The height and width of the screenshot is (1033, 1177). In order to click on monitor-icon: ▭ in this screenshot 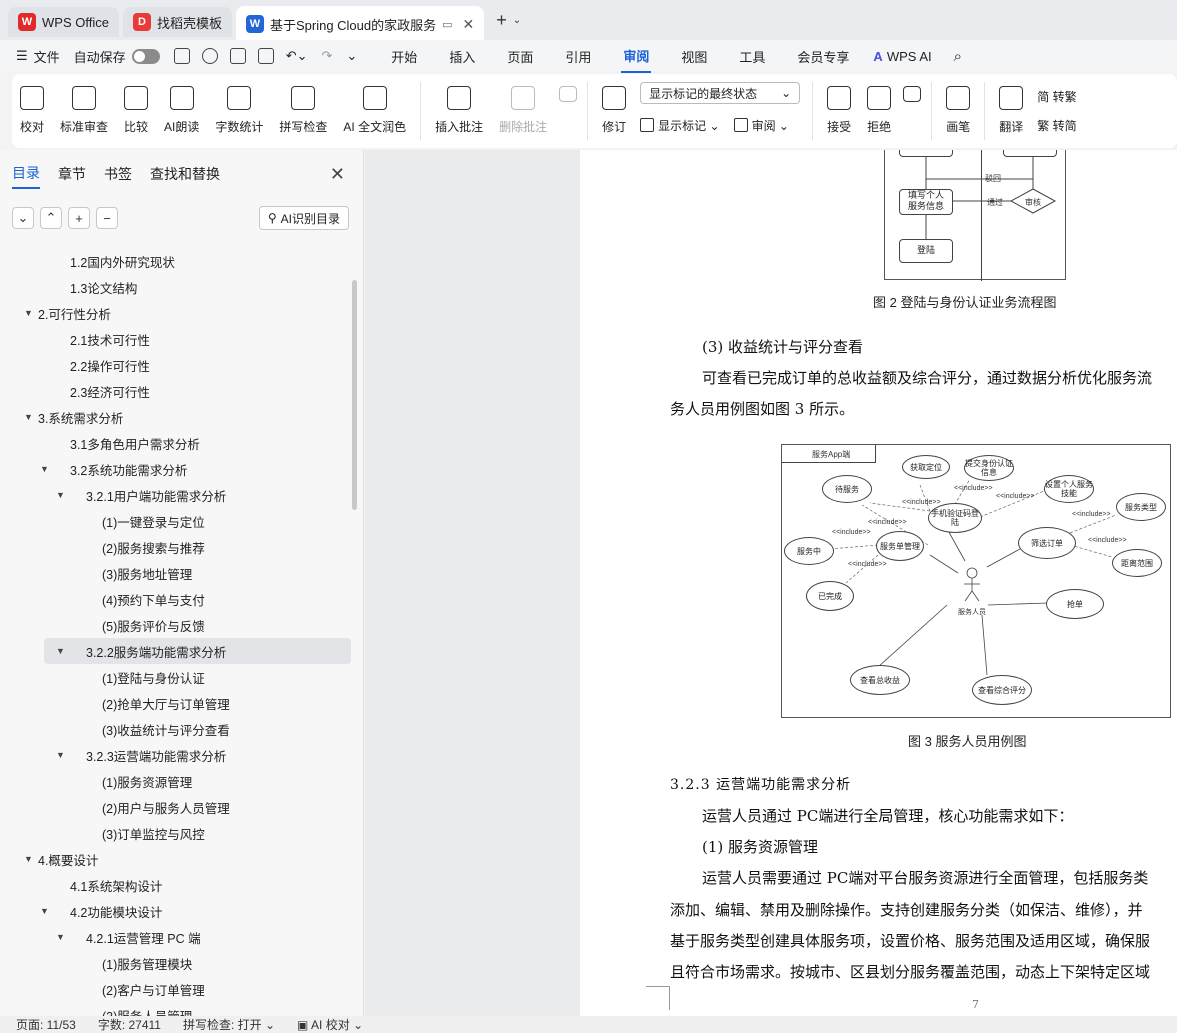, I will do `click(447, 24)`.